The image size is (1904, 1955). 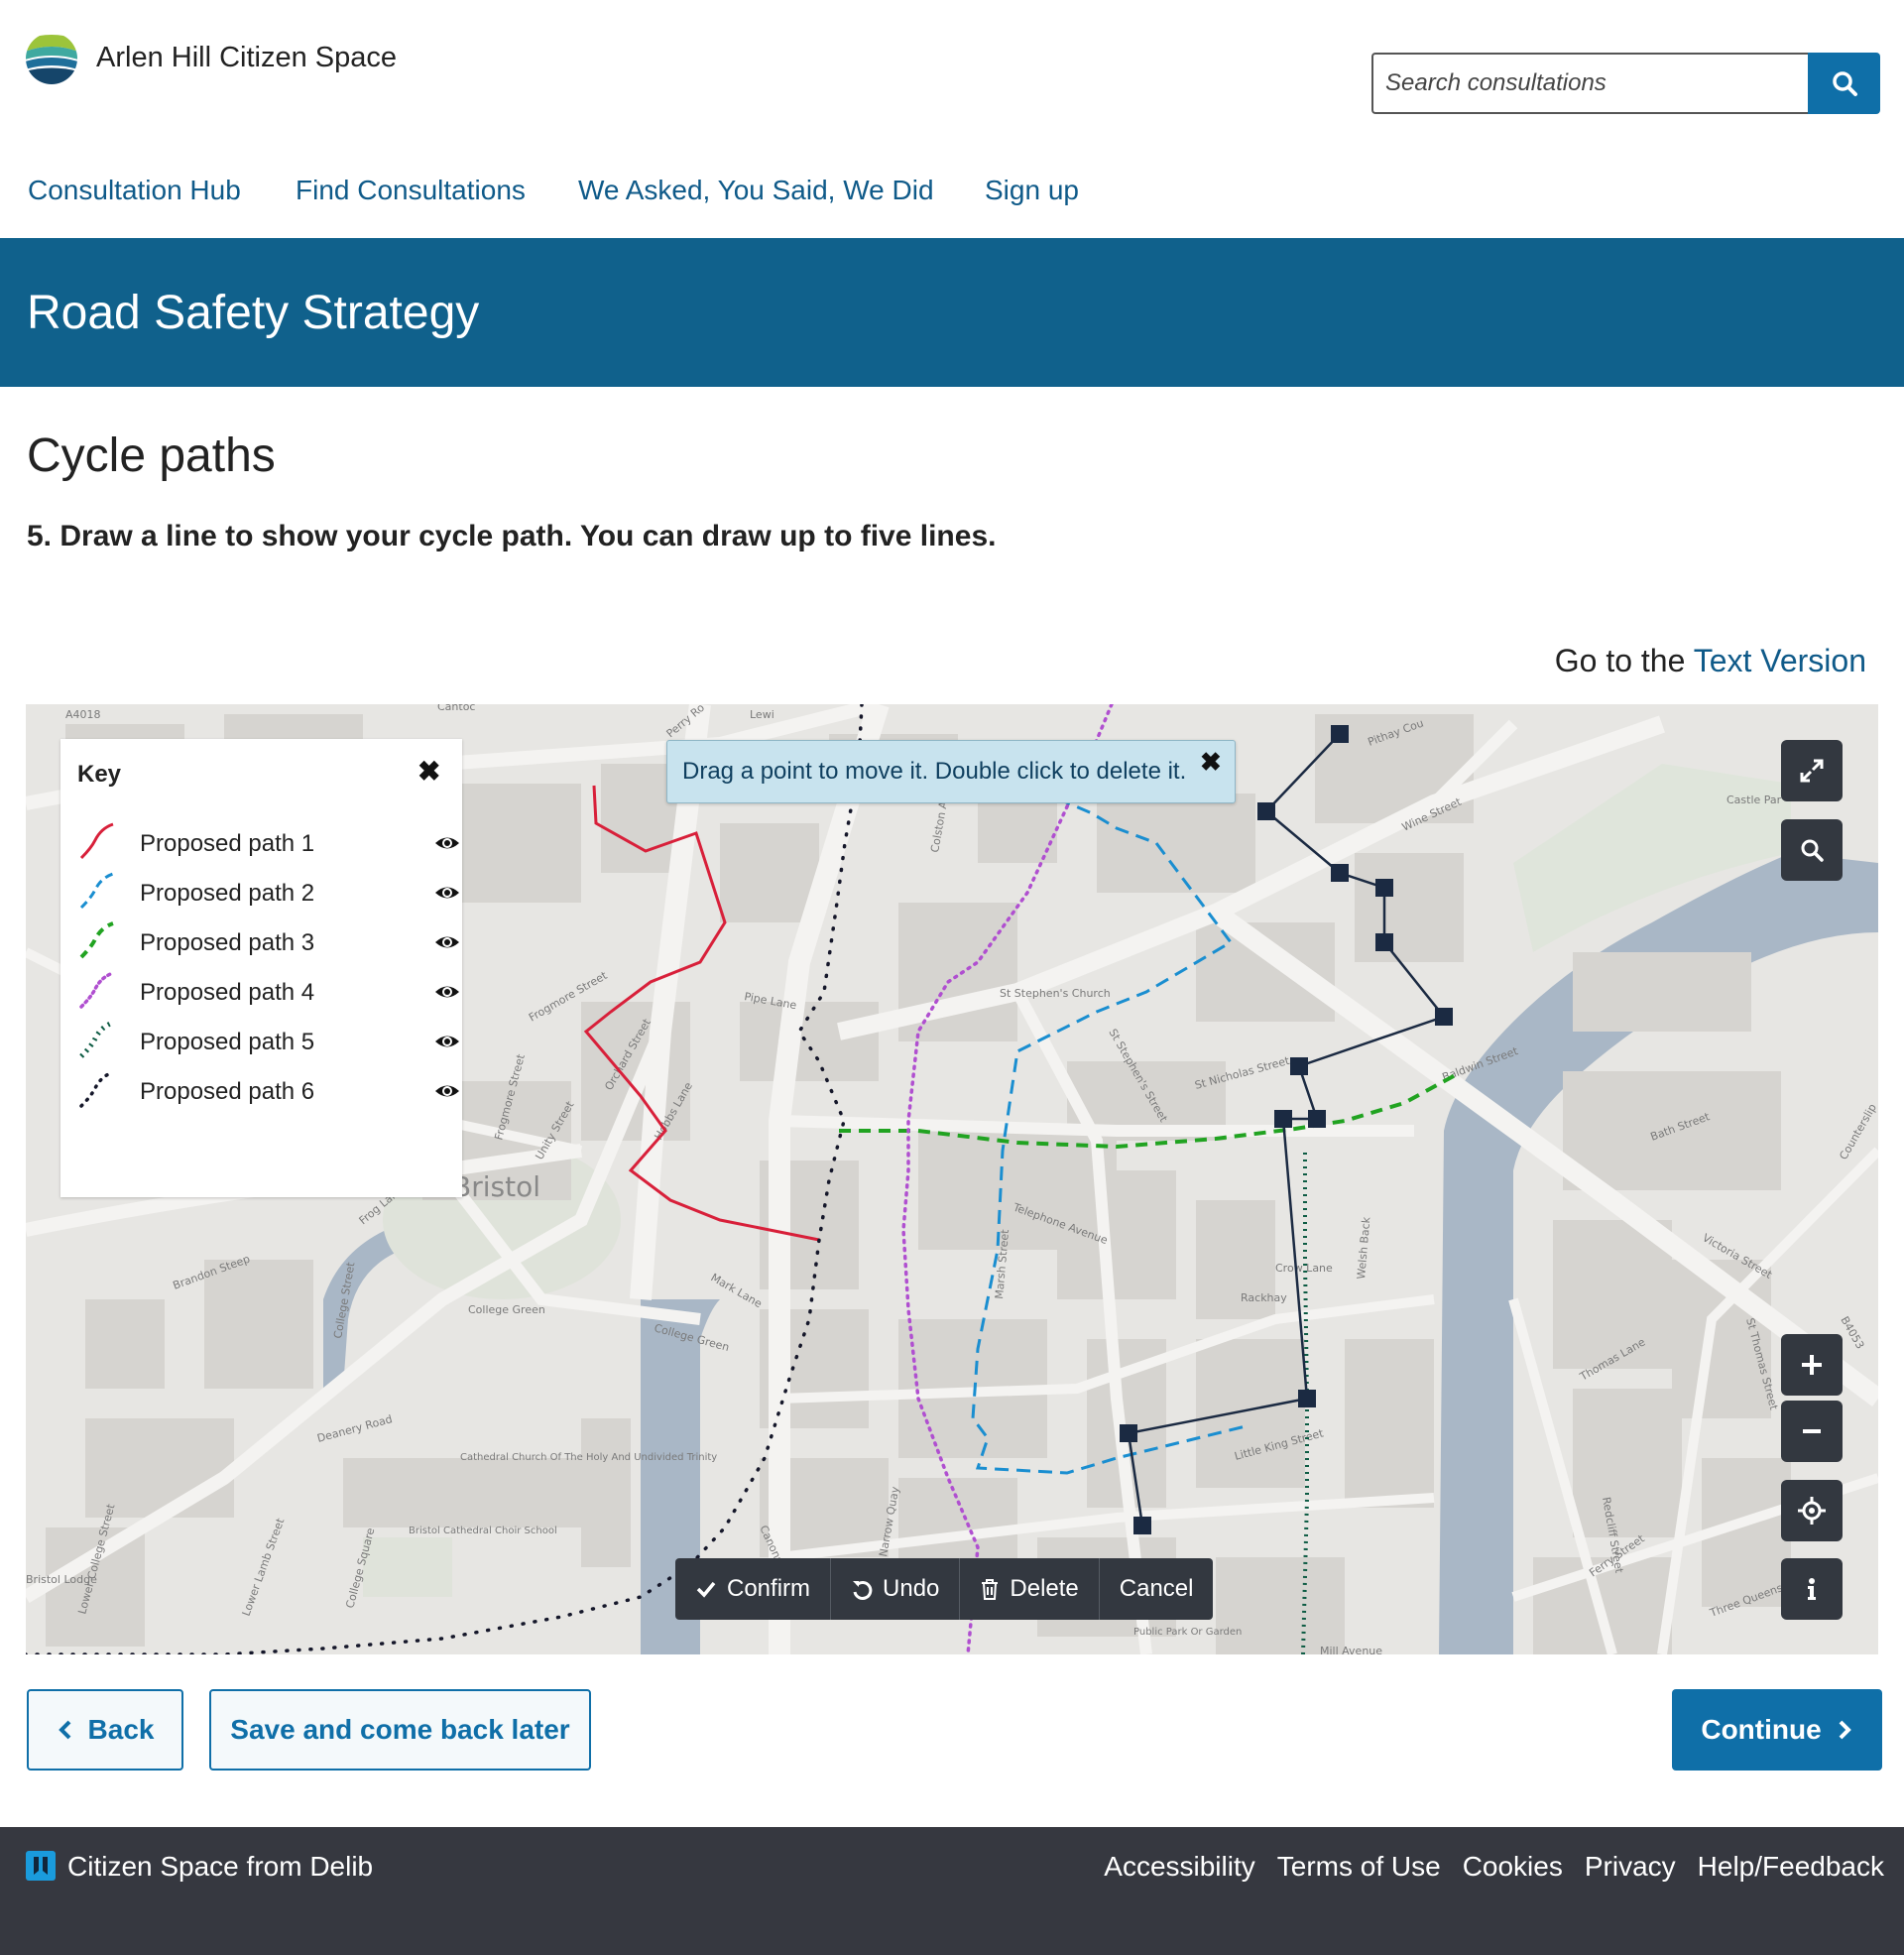 I want to click on confirm-label: Confirm, so click(x=769, y=1589).